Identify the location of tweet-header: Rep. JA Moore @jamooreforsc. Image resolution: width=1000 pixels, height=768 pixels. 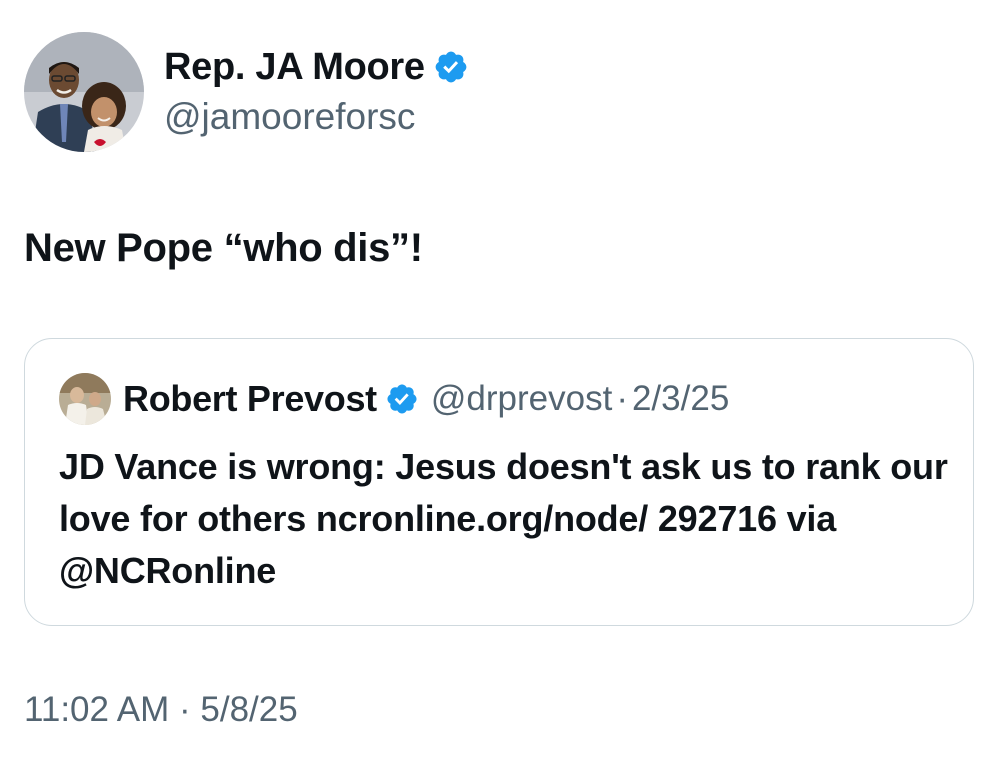
(246, 92).